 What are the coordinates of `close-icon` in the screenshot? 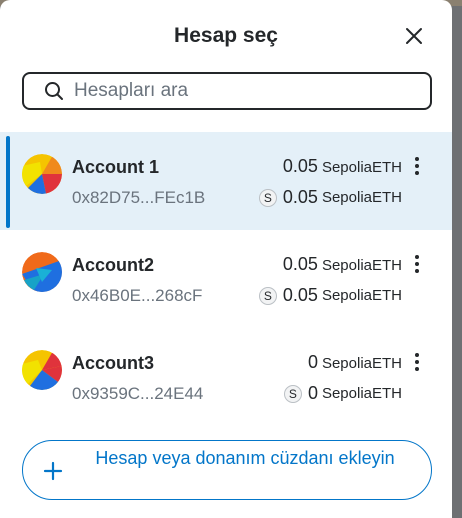 It's located at (414, 36).